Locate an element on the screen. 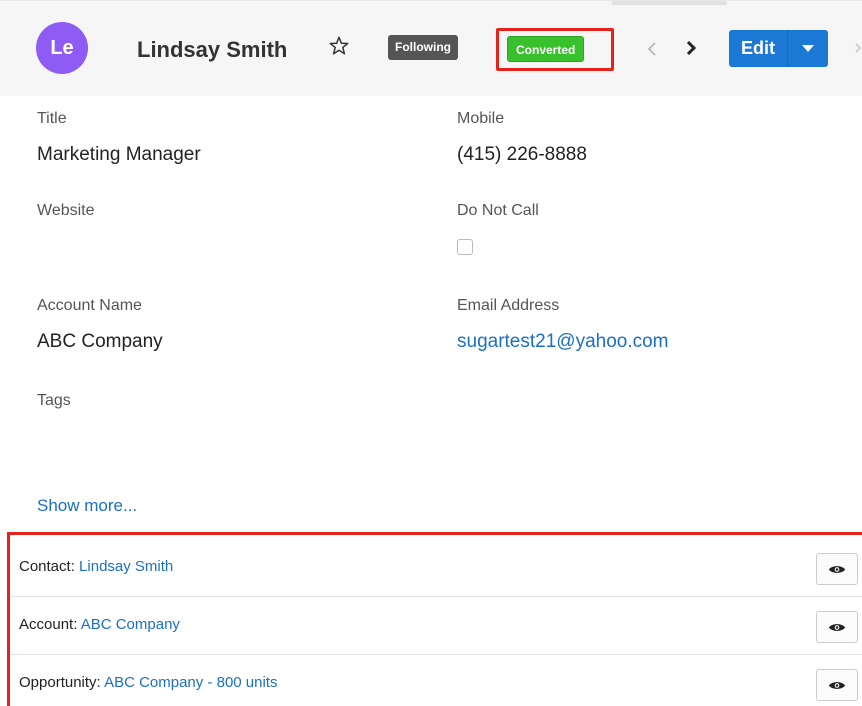  header-divider is located at coordinates (669, 3).